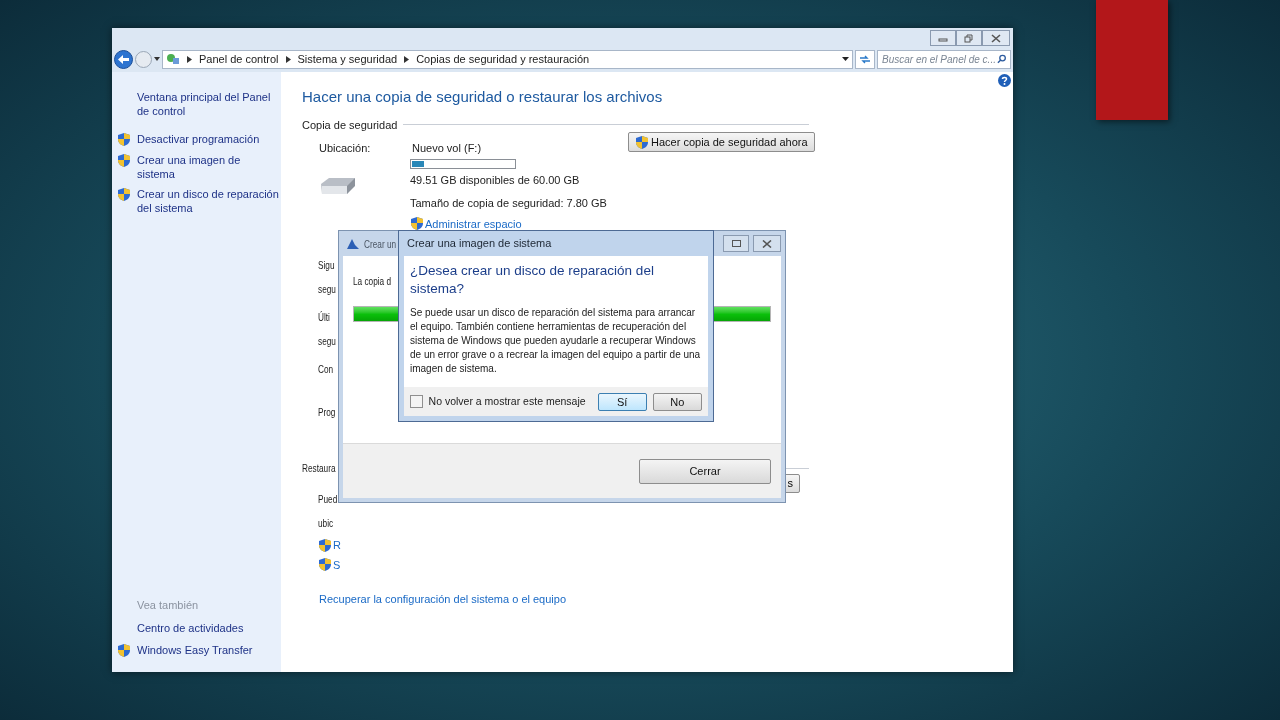  Describe the element at coordinates (319, 468) in the screenshot. I see `section-heading: Restaura` at that location.